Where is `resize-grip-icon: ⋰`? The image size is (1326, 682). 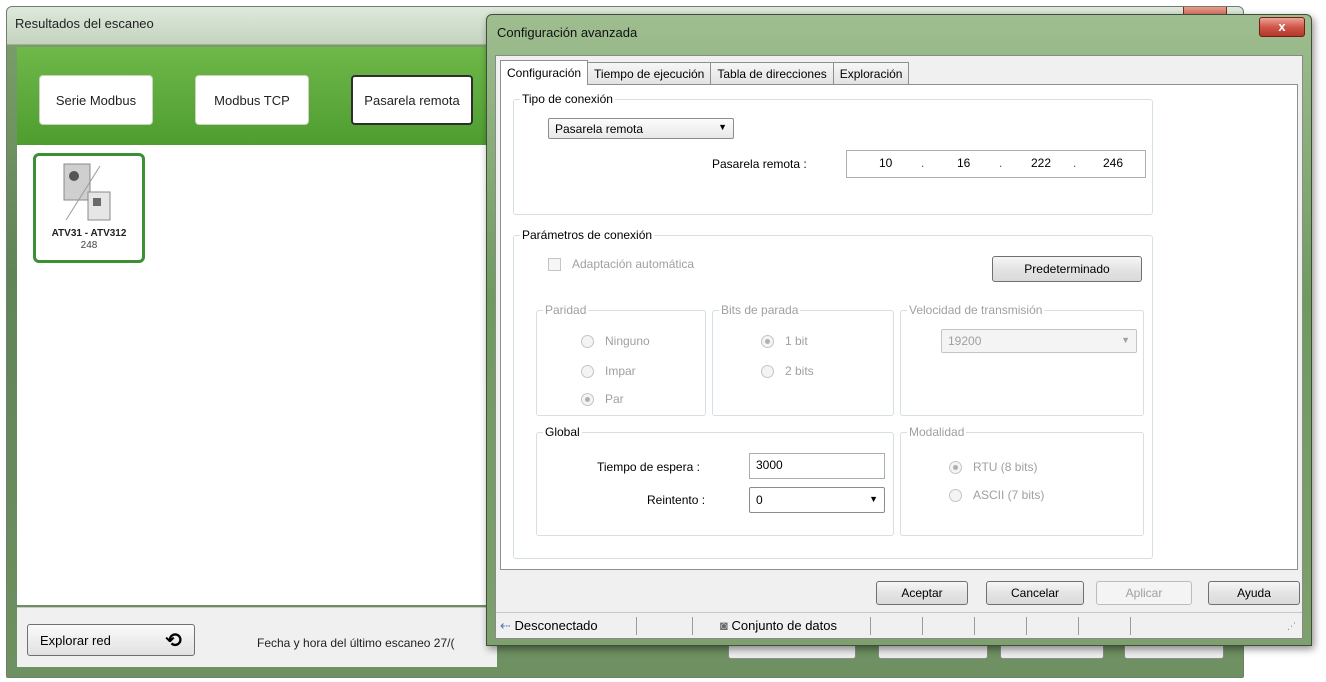
resize-grip-icon: ⋰ is located at coordinates (1291, 626).